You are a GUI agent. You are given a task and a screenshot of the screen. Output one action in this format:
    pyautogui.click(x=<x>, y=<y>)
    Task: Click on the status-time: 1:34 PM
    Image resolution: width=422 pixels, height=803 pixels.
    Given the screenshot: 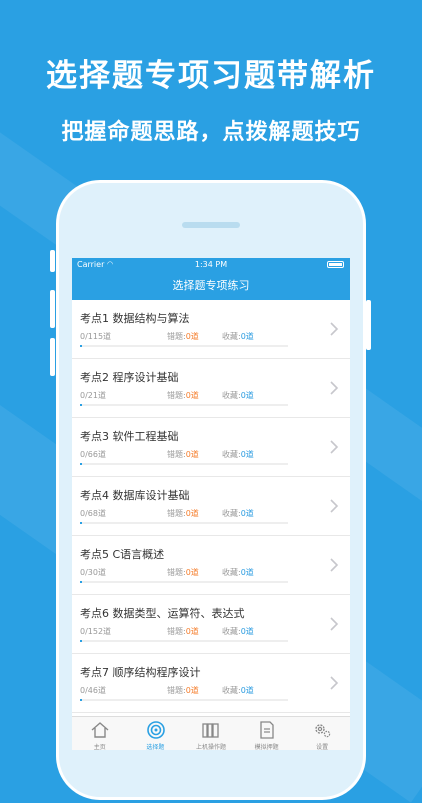 What is the action you would take?
    pyautogui.click(x=211, y=264)
    